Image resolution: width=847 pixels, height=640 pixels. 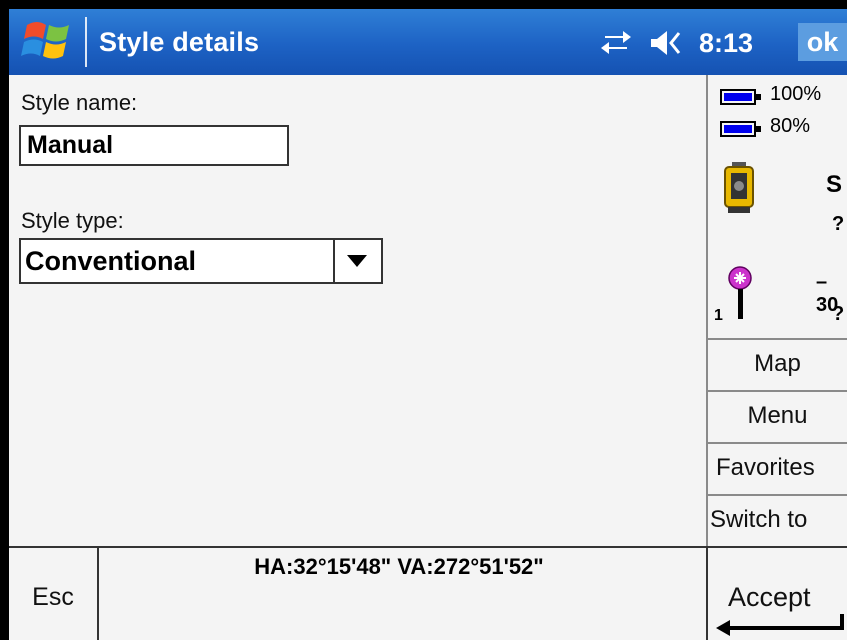 What do you see at coordinates (616, 42) in the screenshot?
I see `sync-icon` at bounding box center [616, 42].